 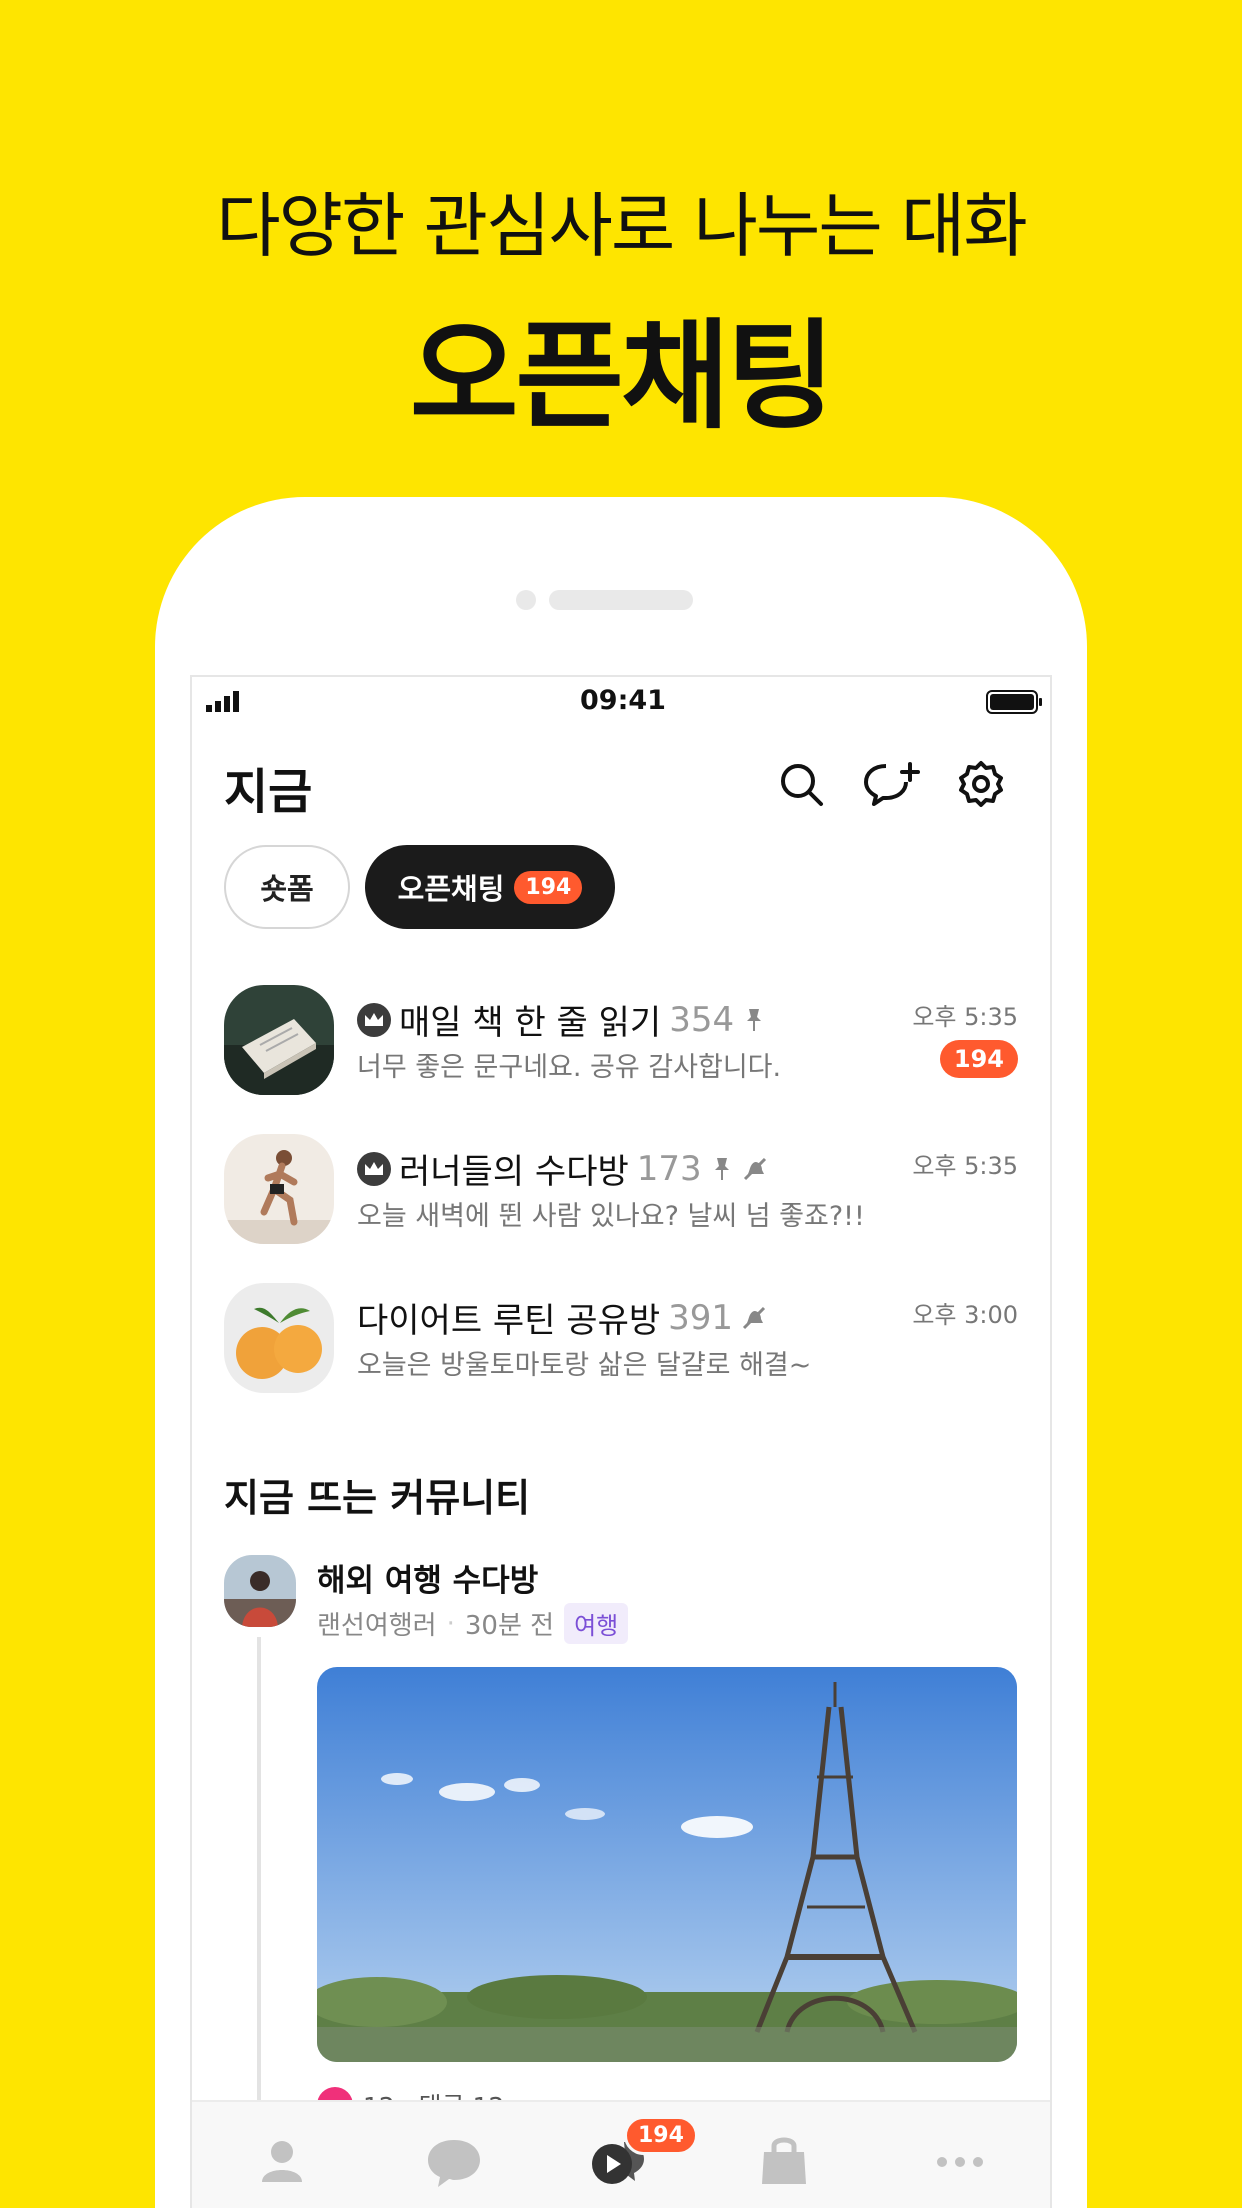 What do you see at coordinates (981, 784) in the screenshot?
I see `settings-icon` at bounding box center [981, 784].